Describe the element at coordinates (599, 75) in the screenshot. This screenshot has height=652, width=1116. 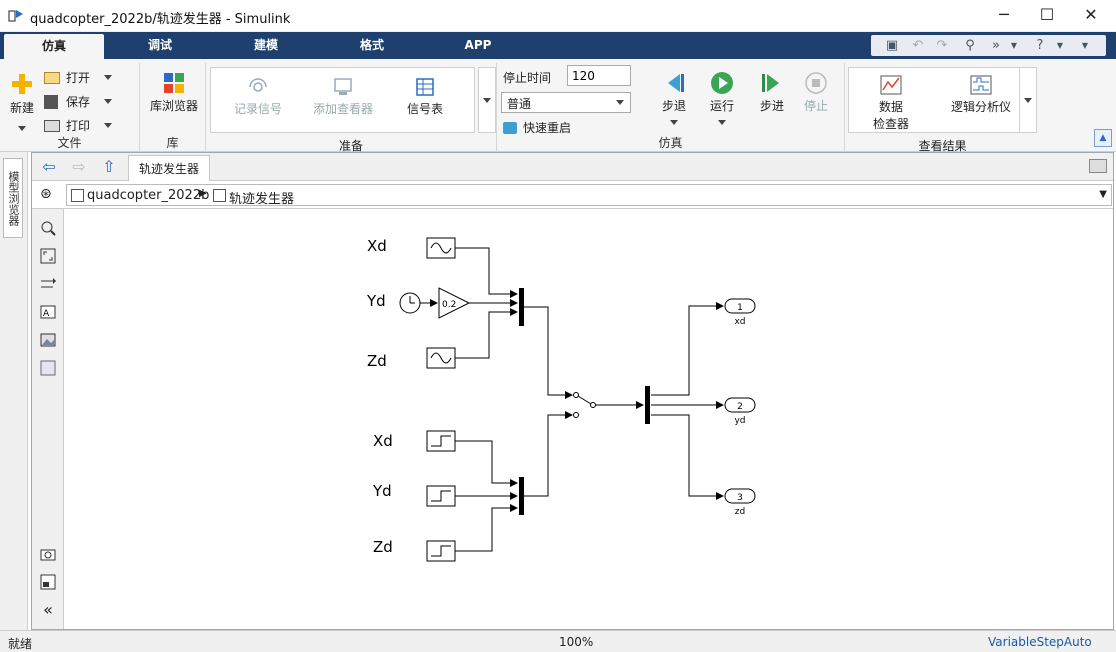
I see `stop-time-input` at that location.